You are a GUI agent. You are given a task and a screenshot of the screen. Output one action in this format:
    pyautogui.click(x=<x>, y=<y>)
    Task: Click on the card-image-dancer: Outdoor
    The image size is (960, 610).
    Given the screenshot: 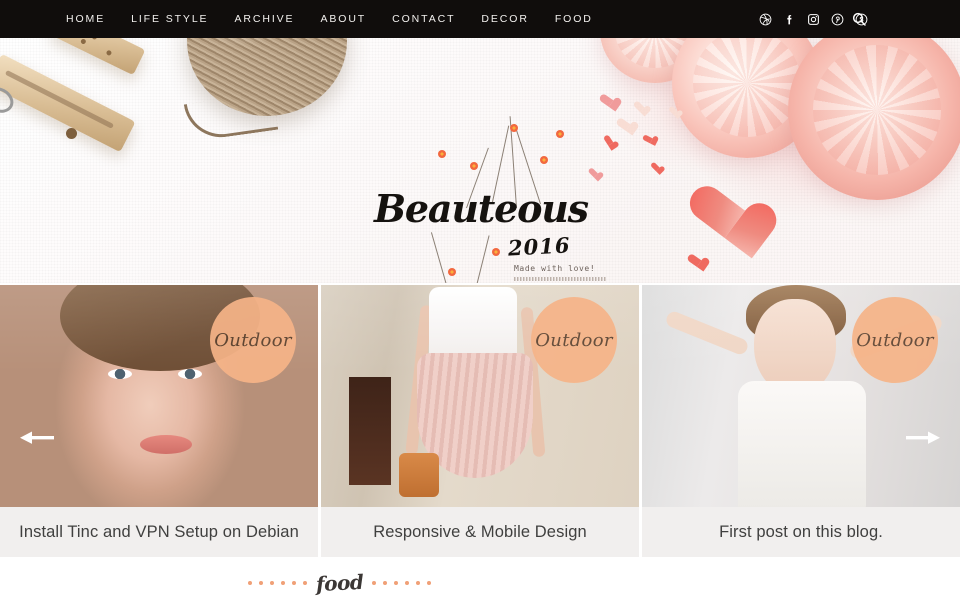 What is the action you would take?
    pyautogui.click(x=801, y=396)
    